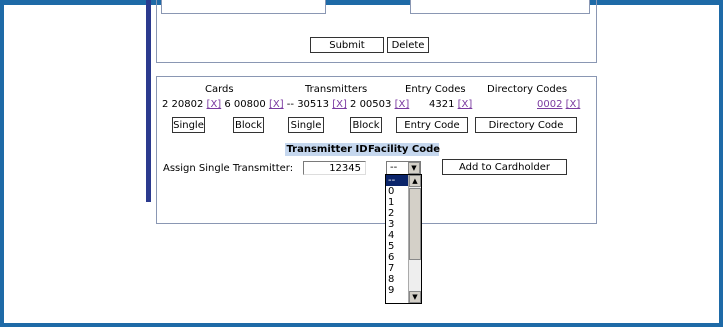  I want to click on entry-code-cell: 4321 [X], so click(450, 104).